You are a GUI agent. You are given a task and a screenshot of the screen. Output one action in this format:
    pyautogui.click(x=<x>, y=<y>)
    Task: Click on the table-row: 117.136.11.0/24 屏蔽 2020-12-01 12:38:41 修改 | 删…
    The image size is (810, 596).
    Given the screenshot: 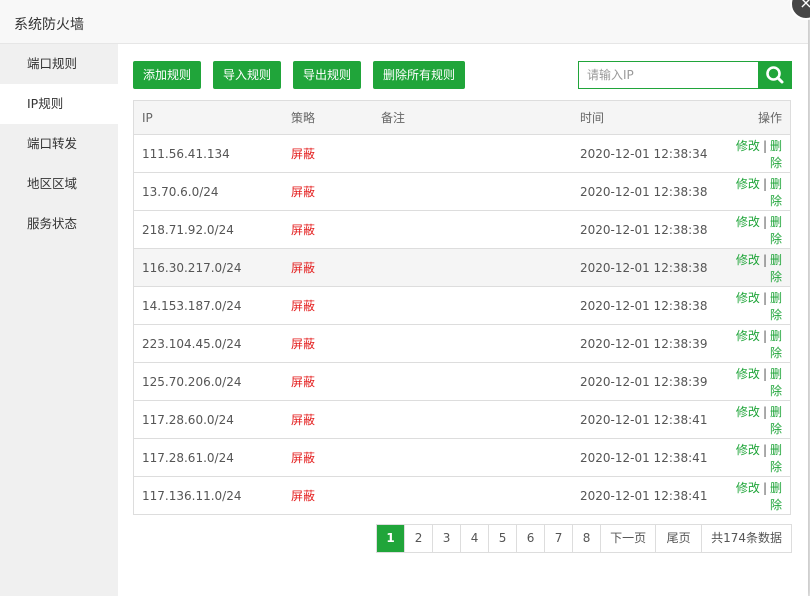 What is the action you would take?
    pyautogui.click(x=462, y=495)
    